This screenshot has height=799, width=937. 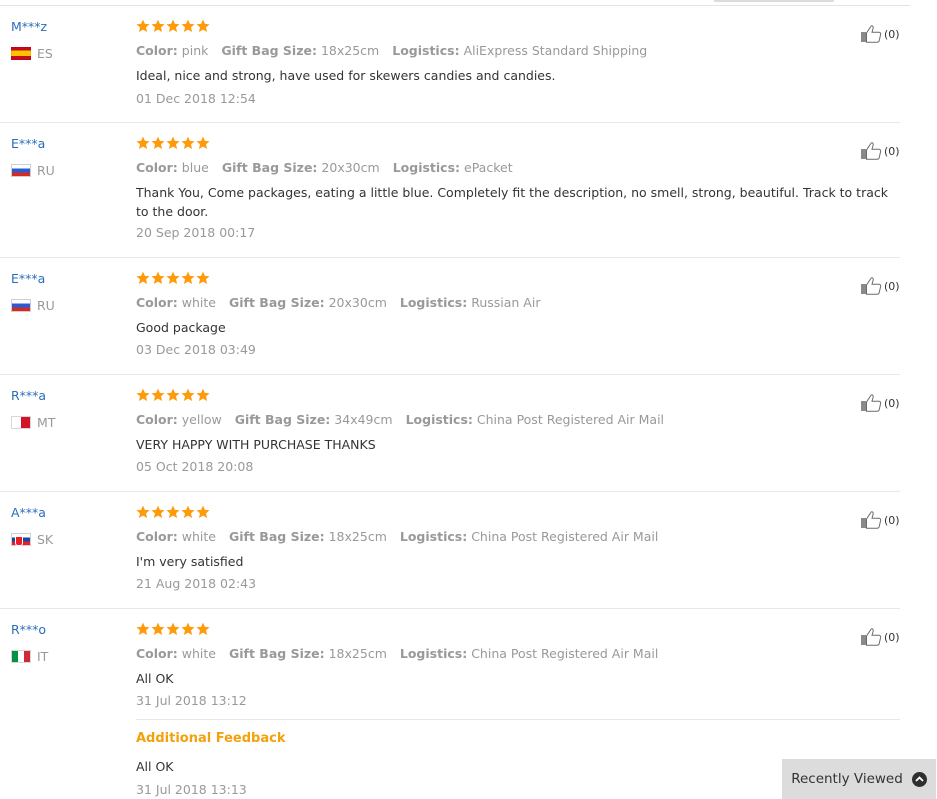 I want to click on spain-flag-icon, so click(x=21, y=53).